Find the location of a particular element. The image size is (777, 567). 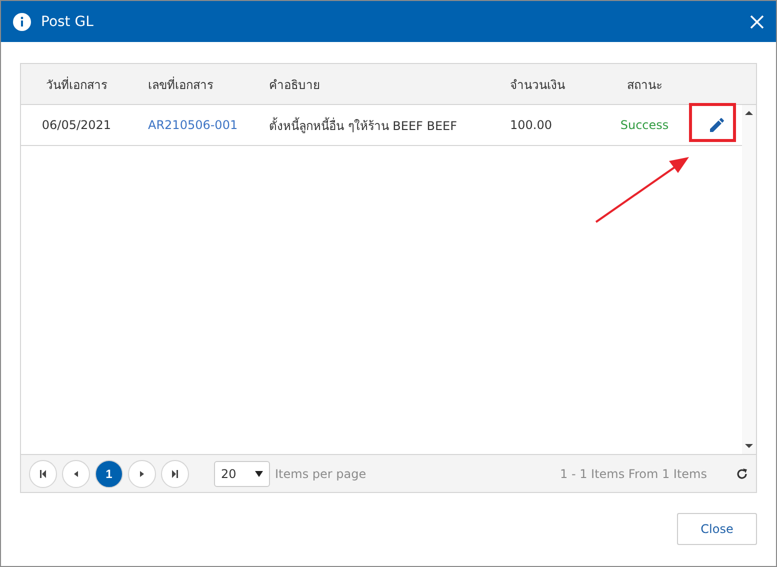

first-page-icon is located at coordinates (43, 474).